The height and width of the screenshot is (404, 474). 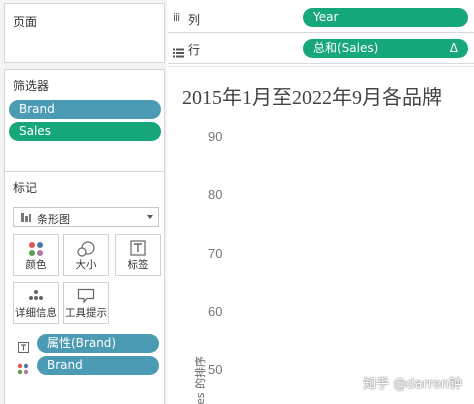 I want to click on detail-button-label: 详细信息, so click(x=36, y=313).